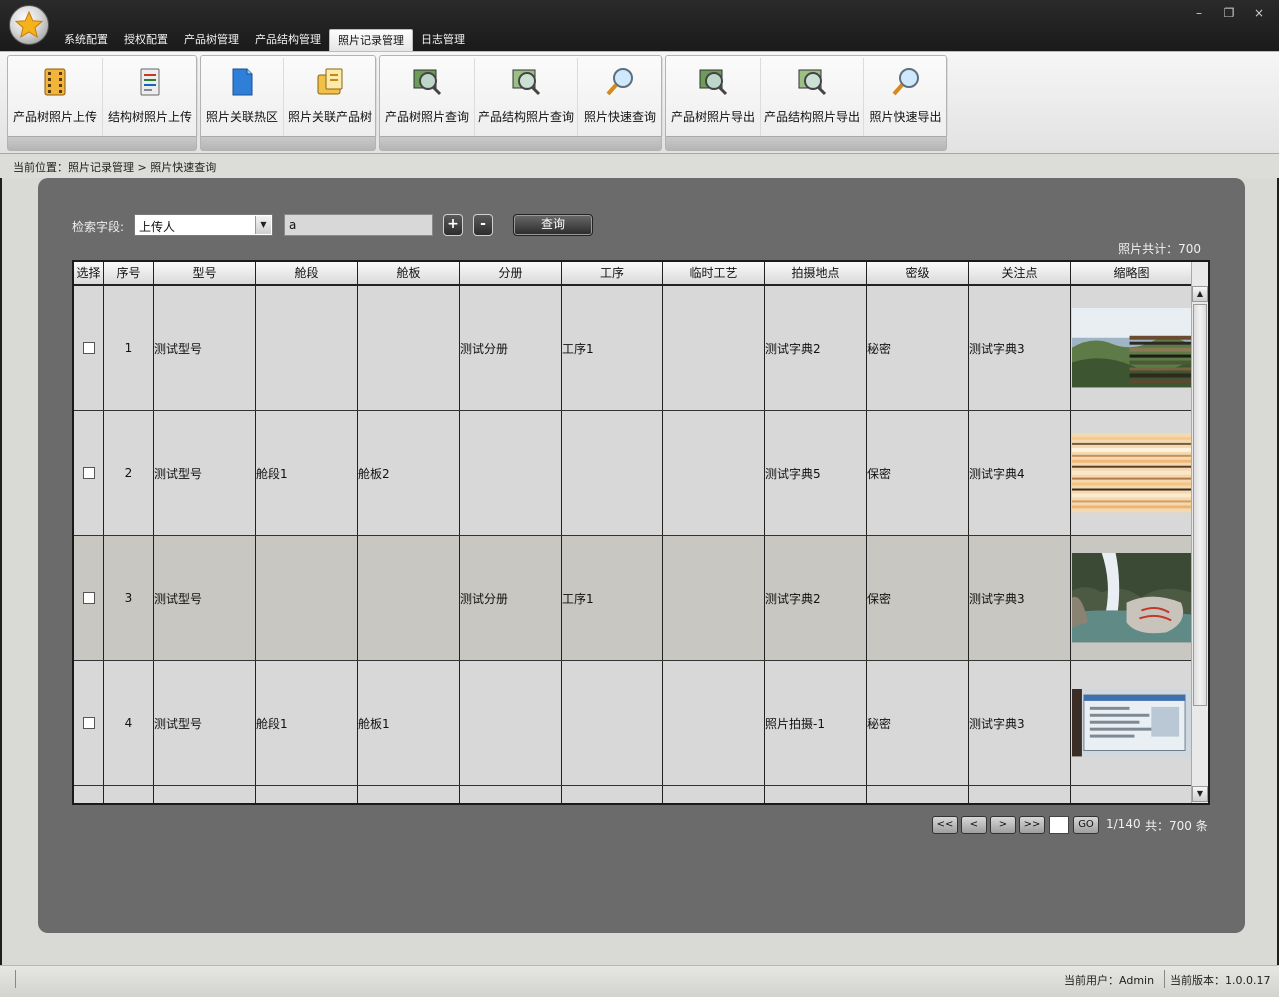 This screenshot has width=1279, height=997. What do you see at coordinates (146, 40) in the screenshot?
I see `tab-license-config: 授权配置` at bounding box center [146, 40].